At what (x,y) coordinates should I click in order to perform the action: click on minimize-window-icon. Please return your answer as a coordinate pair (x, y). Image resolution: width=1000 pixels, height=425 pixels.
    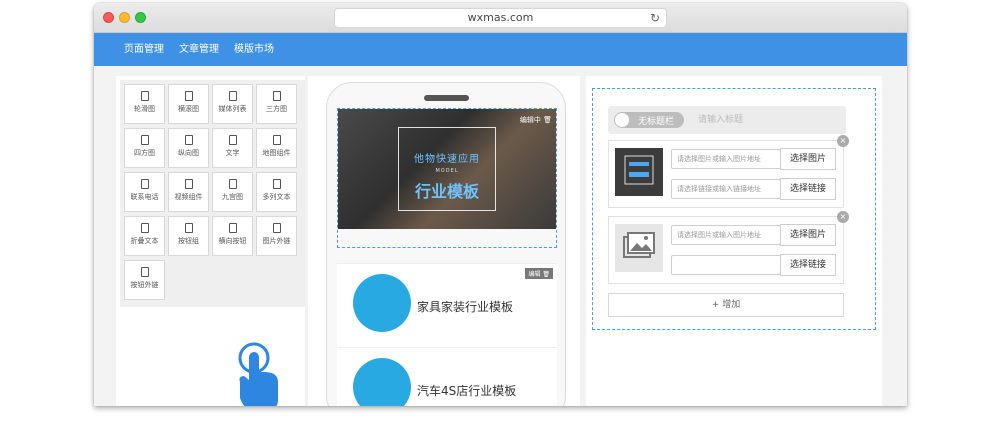
    Looking at the image, I should click on (124, 17).